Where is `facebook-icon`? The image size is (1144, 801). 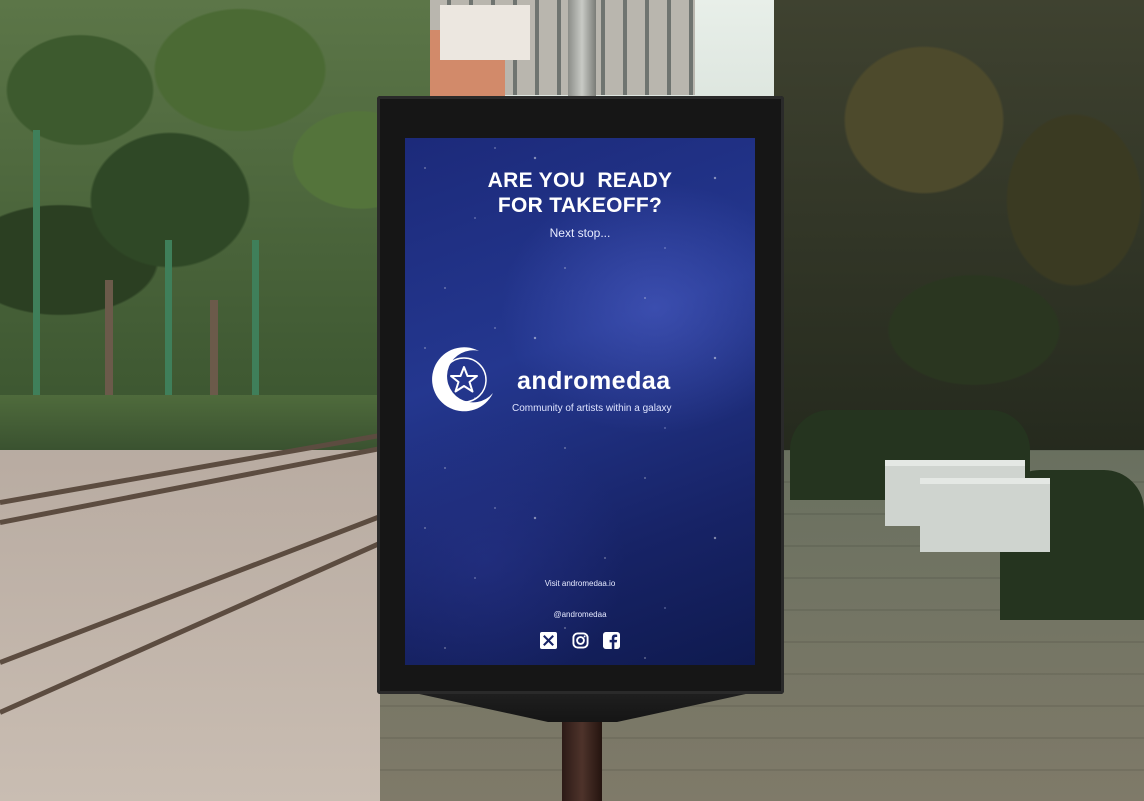
facebook-icon is located at coordinates (611, 641).